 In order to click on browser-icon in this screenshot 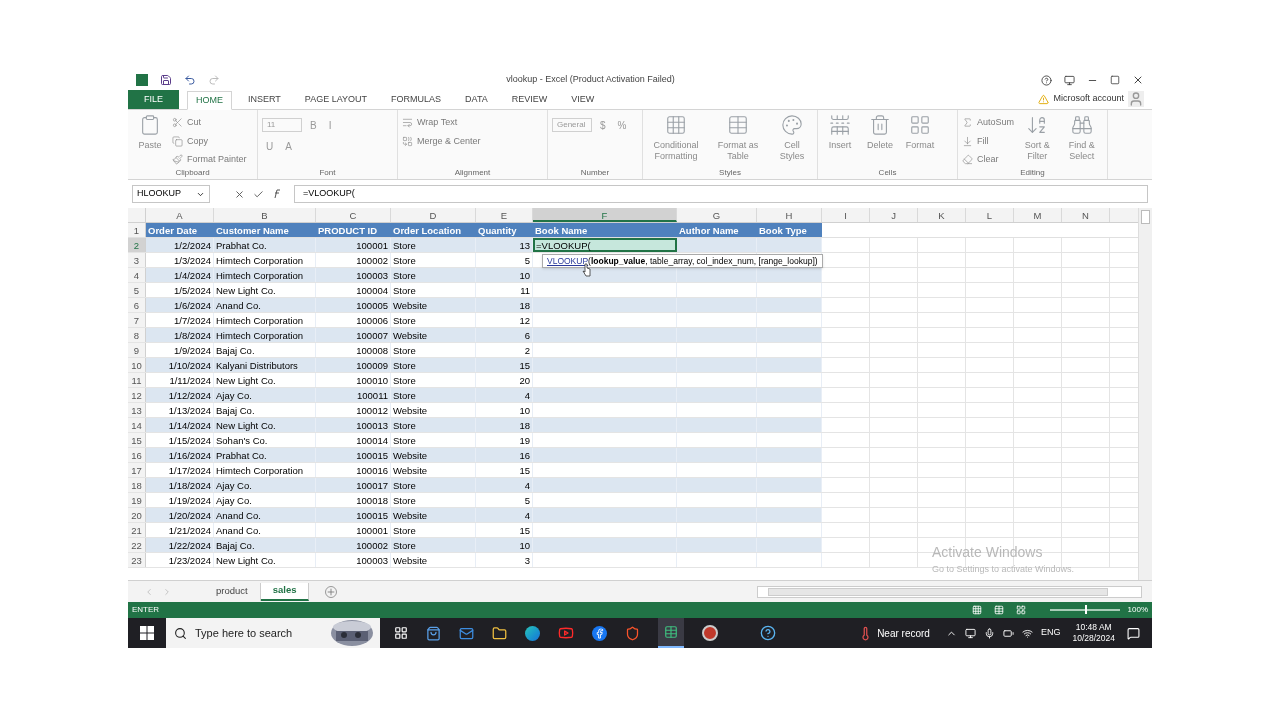, I will do `click(532, 633)`.